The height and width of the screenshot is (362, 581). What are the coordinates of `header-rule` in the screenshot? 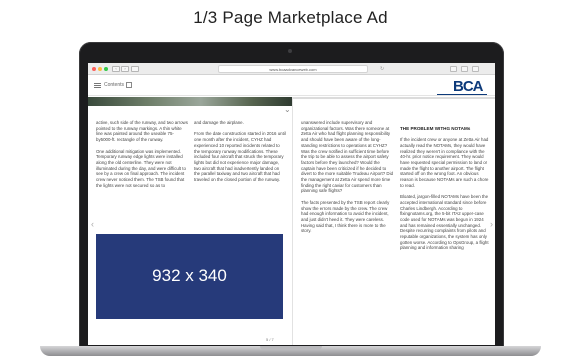 It's located at (394, 98).